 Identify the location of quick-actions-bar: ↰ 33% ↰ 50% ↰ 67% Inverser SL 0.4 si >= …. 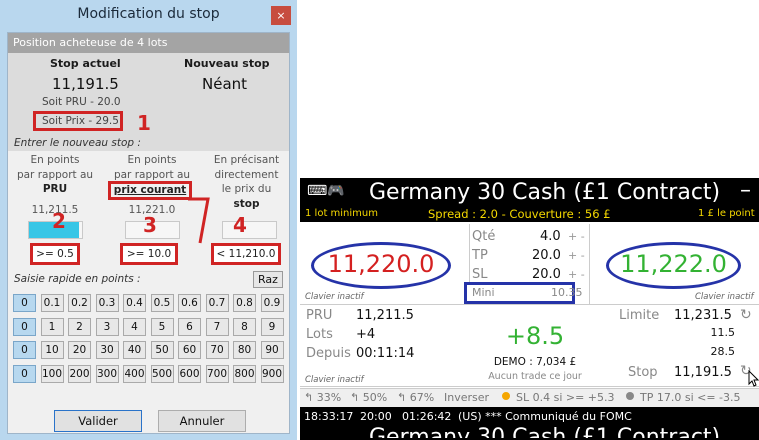
(529, 397).